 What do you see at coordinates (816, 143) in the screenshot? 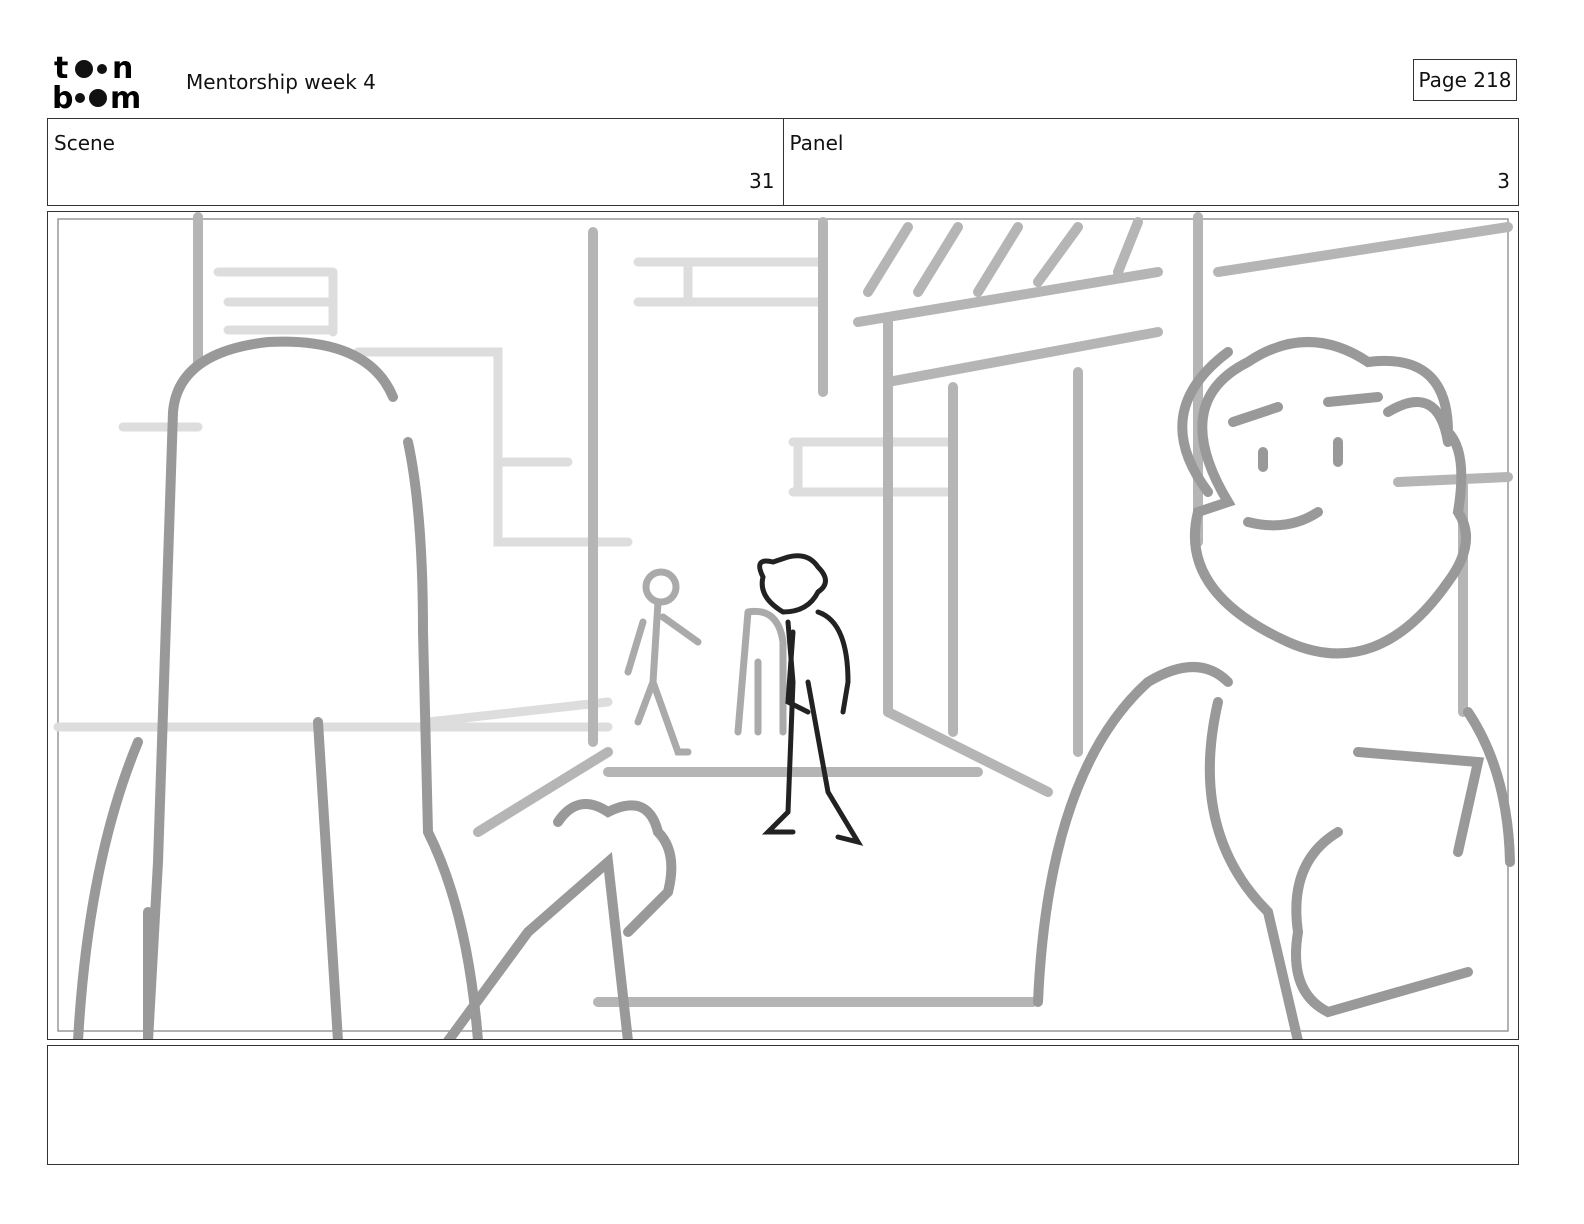
I see `panel-label: Panel` at bounding box center [816, 143].